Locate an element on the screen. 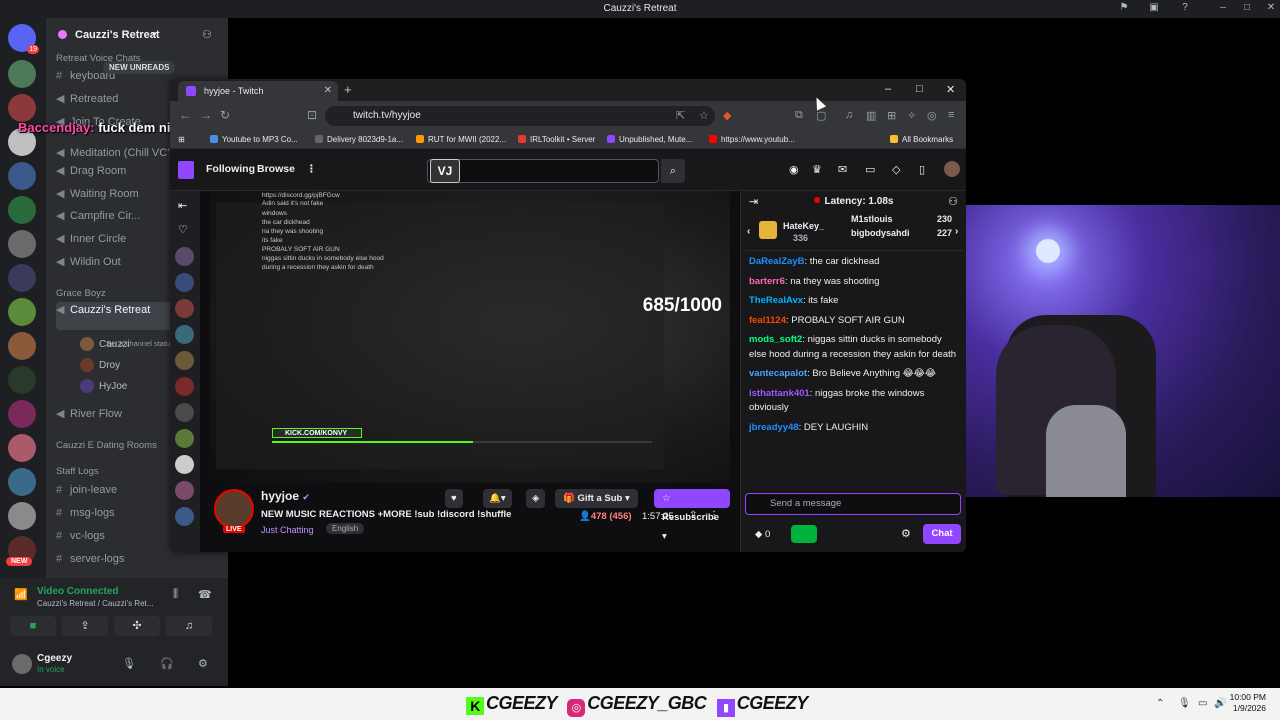 The image size is (1280, 720). chat-username: isthattank401 is located at coordinates (779, 393).